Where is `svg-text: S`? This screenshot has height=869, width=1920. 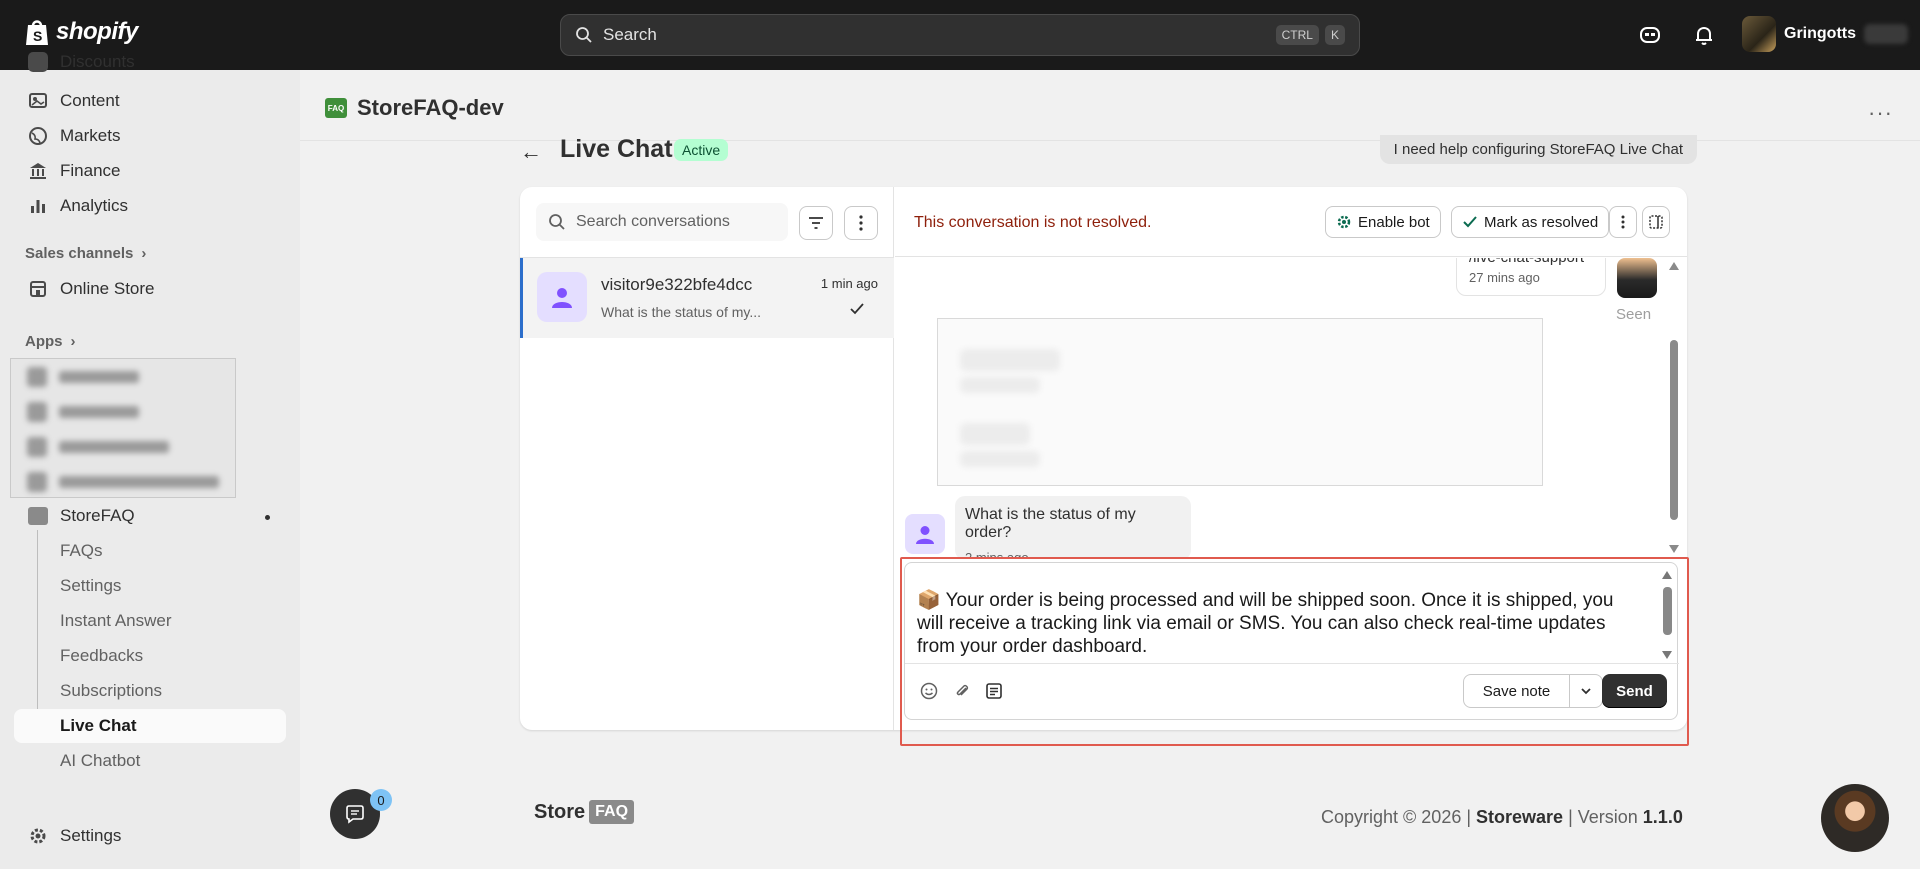
svg-text: S is located at coordinates (37, 36).